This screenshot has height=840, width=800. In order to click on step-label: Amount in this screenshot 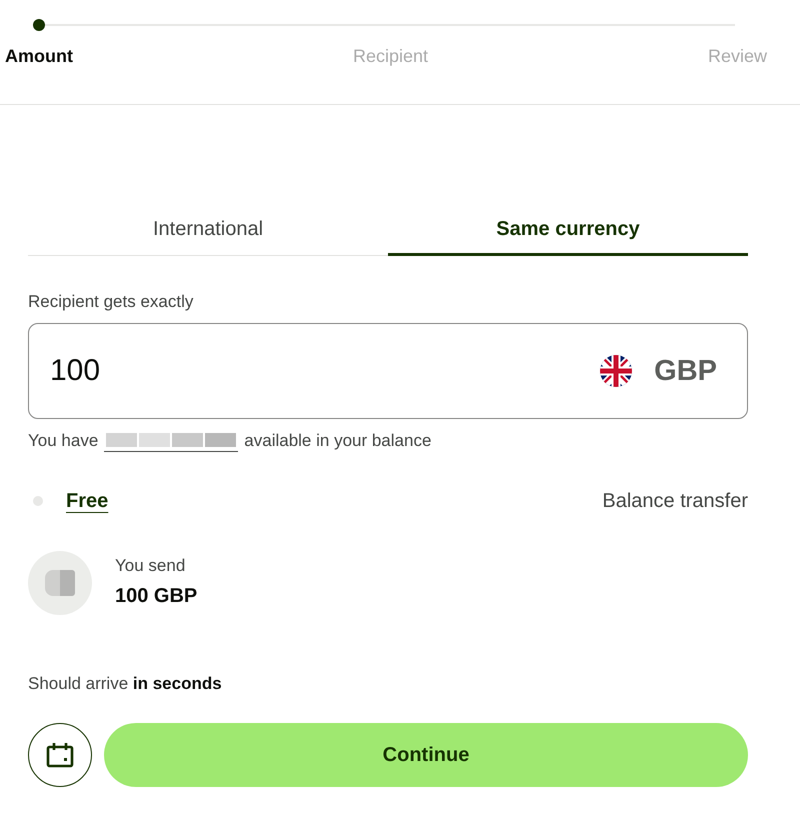, I will do `click(39, 56)`.